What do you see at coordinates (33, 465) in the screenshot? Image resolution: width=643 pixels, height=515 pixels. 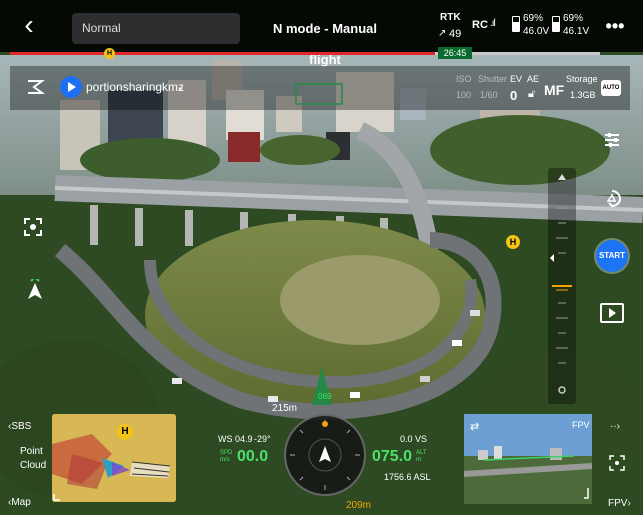 I see `point-cloud-line2: Cloud` at bounding box center [33, 465].